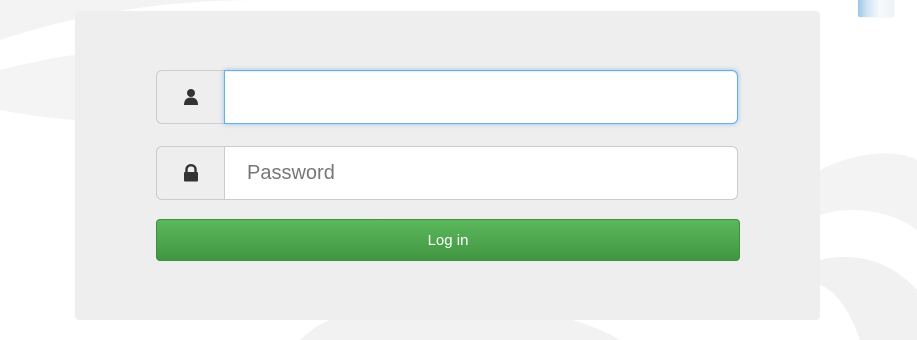 The height and width of the screenshot is (340, 917). I want to click on login-button: Log in, so click(448, 240).